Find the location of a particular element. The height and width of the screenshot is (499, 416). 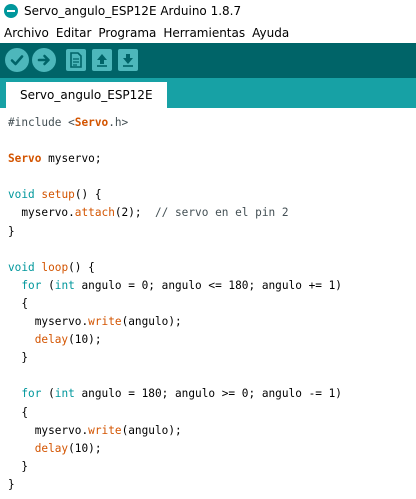

verify-icon is located at coordinates (17, 60).